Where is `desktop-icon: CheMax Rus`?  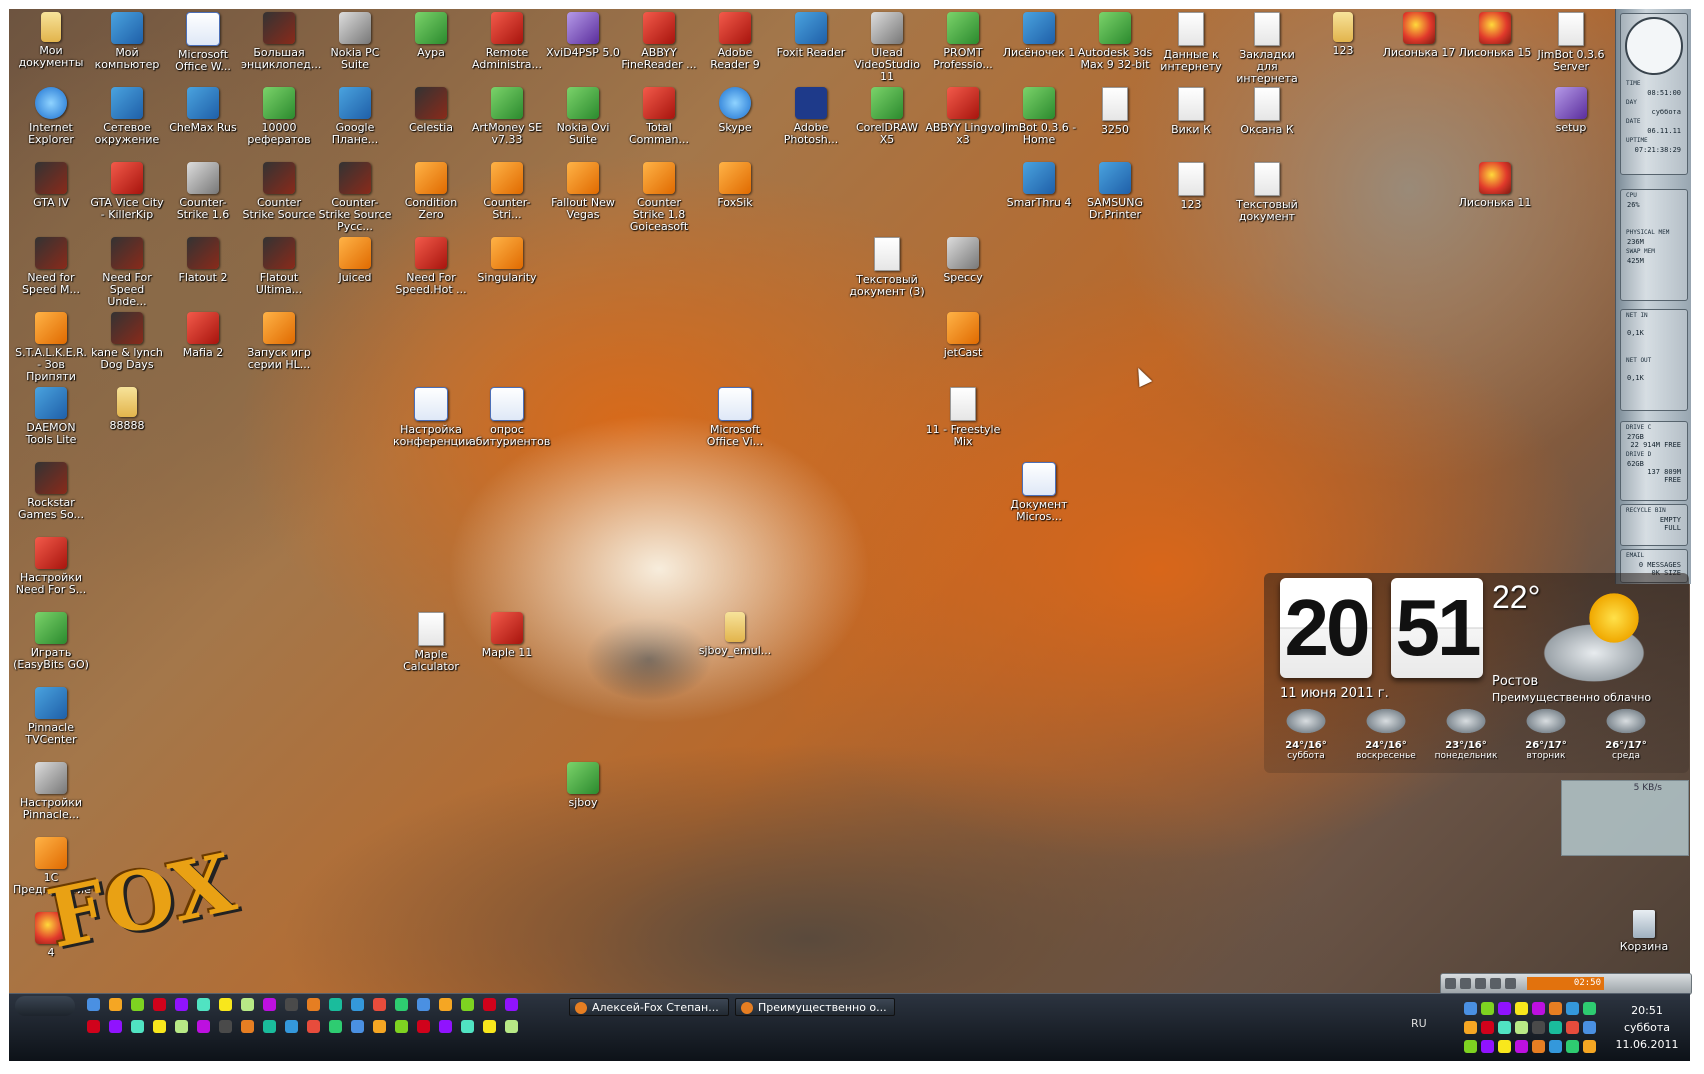 desktop-icon: CheMax Rus is located at coordinates (203, 110).